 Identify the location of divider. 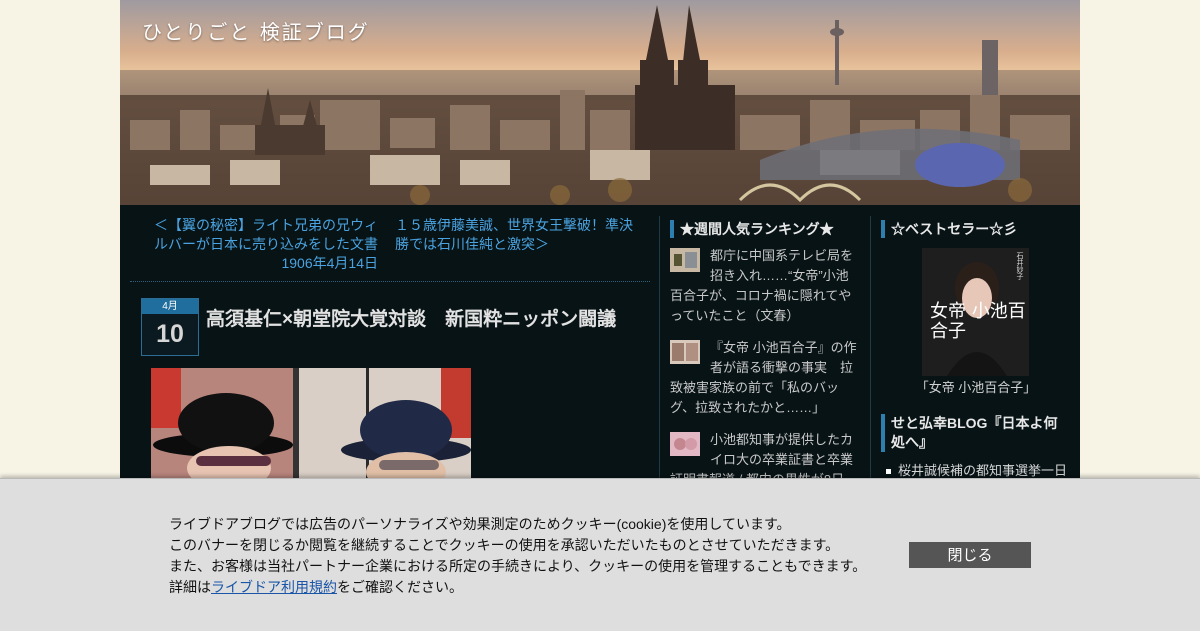
(390, 281).